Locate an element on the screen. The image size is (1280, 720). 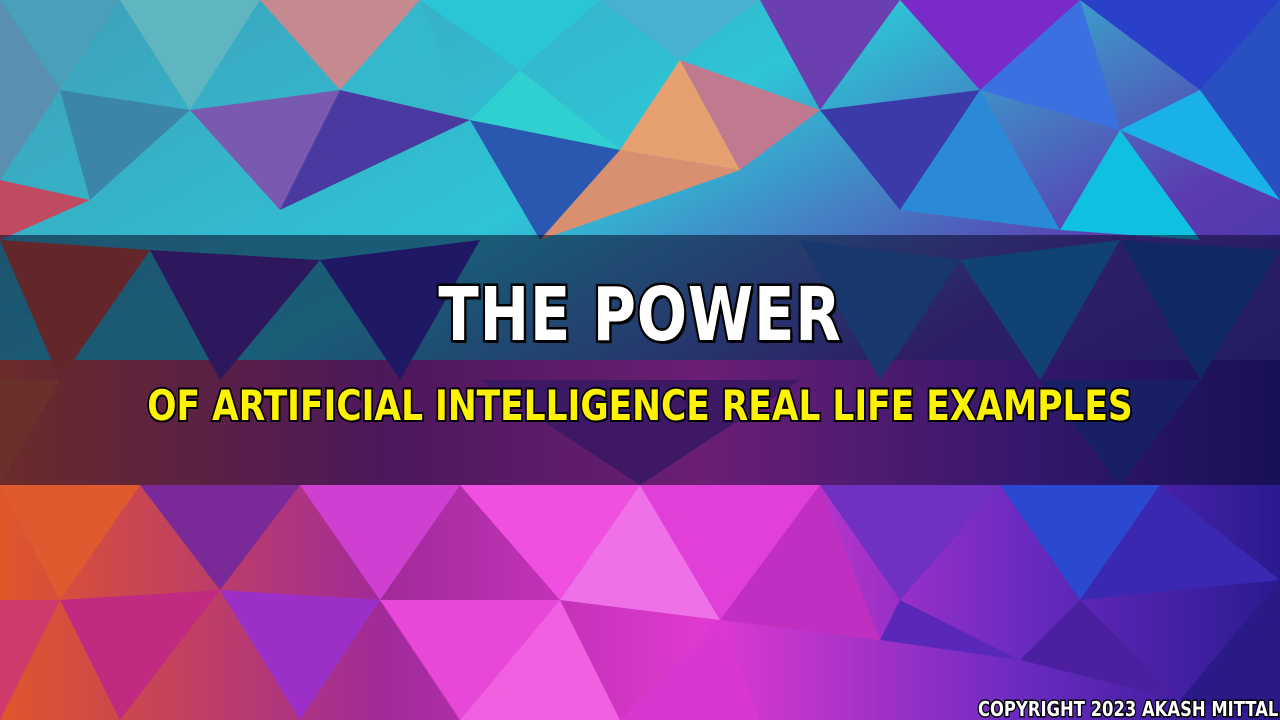
page-title: THE POWER is located at coordinates (639, 315).